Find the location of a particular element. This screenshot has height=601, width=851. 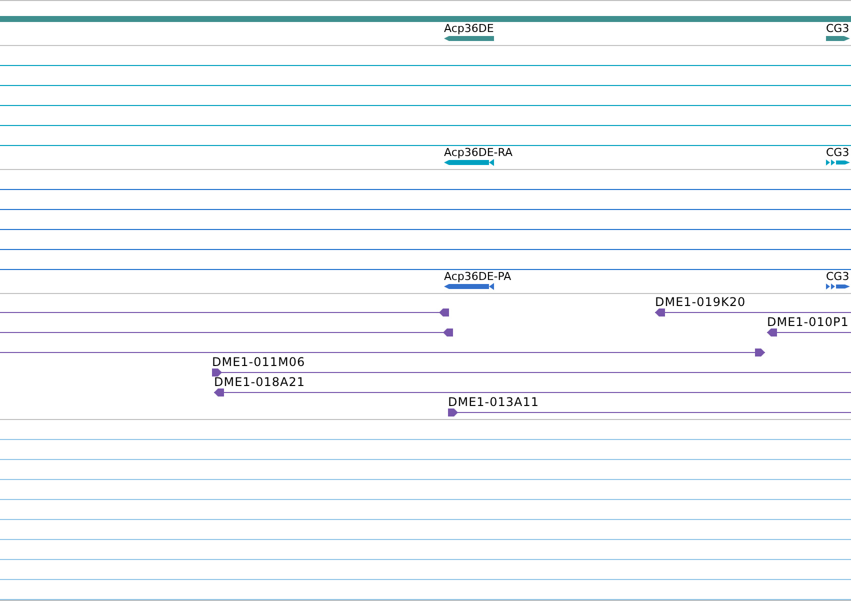

clone-label: DME1-013A11 is located at coordinates (494, 402).